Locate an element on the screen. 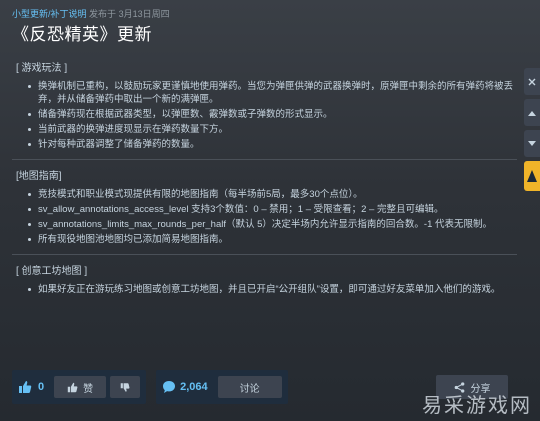  close-icon is located at coordinates (532, 81).